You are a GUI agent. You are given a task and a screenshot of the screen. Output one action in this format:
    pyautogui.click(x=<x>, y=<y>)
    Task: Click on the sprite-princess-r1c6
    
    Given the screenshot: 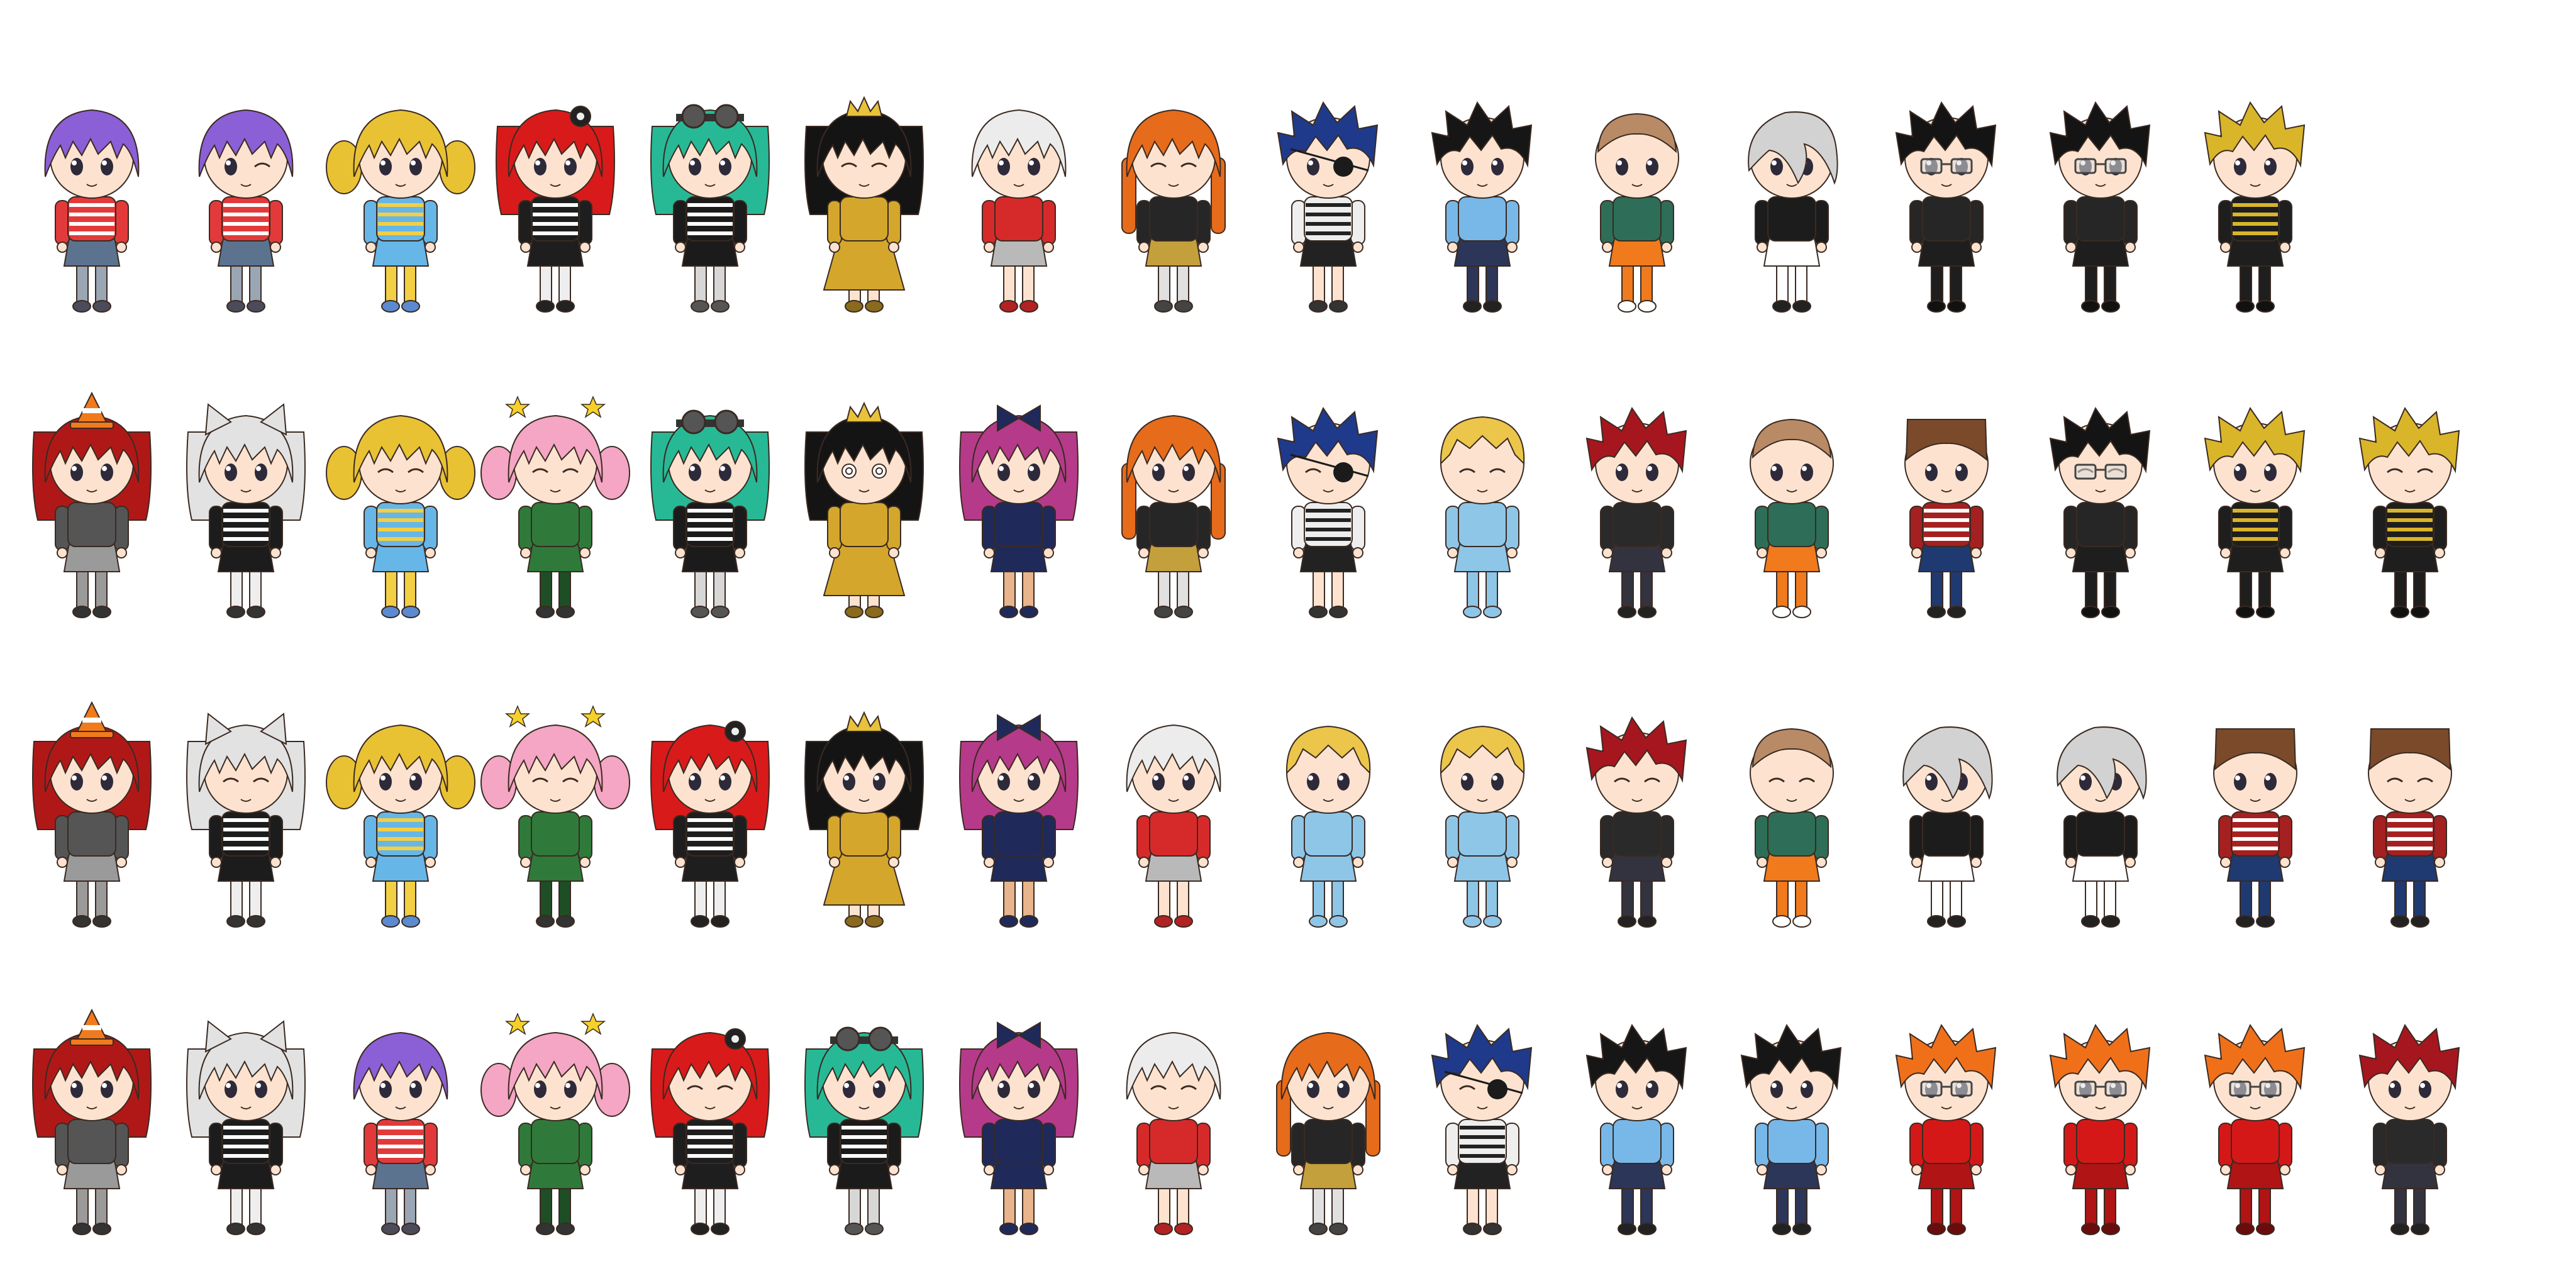 What is the action you would take?
    pyautogui.click(x=864, y=205)
    